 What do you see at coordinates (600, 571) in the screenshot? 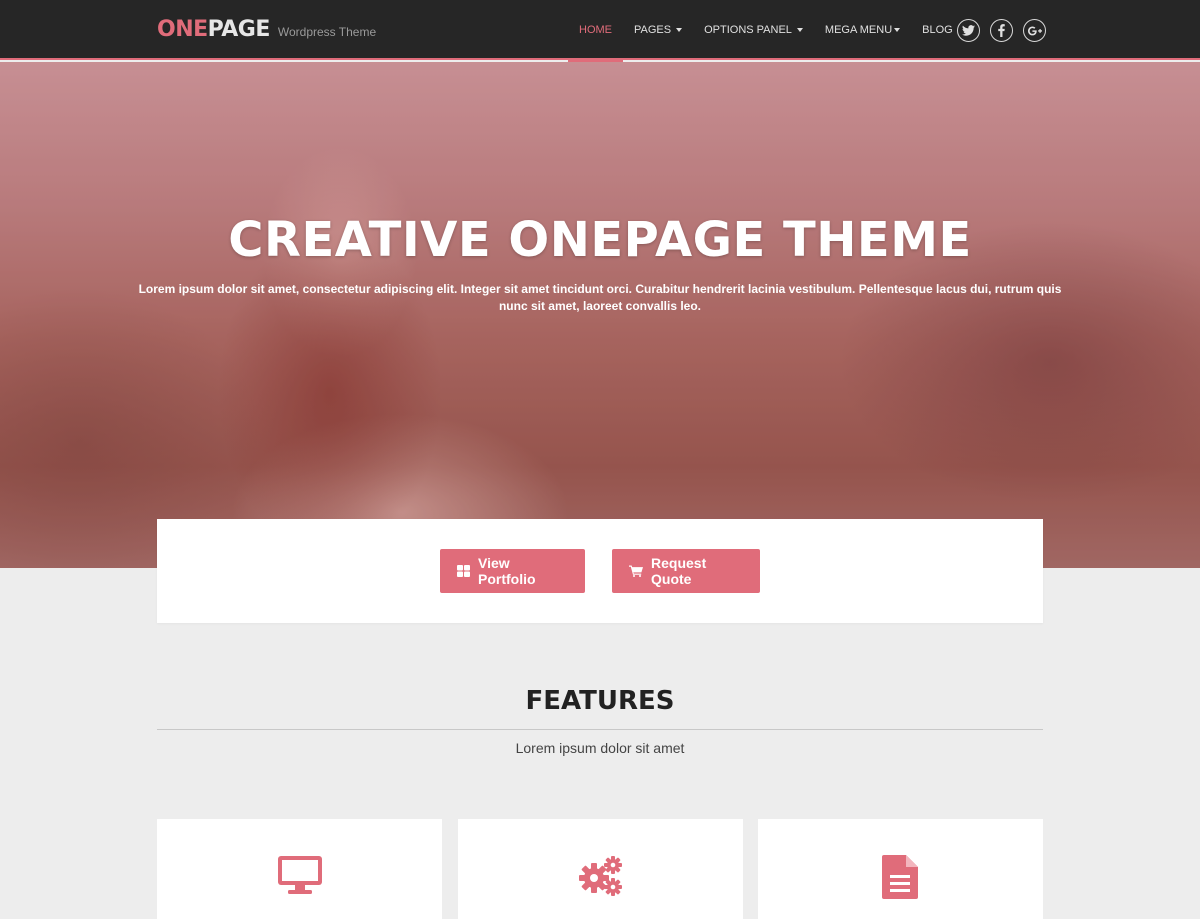
I see `cta-box: View Portfolio Request Quote` at bounding box center [600, 571].